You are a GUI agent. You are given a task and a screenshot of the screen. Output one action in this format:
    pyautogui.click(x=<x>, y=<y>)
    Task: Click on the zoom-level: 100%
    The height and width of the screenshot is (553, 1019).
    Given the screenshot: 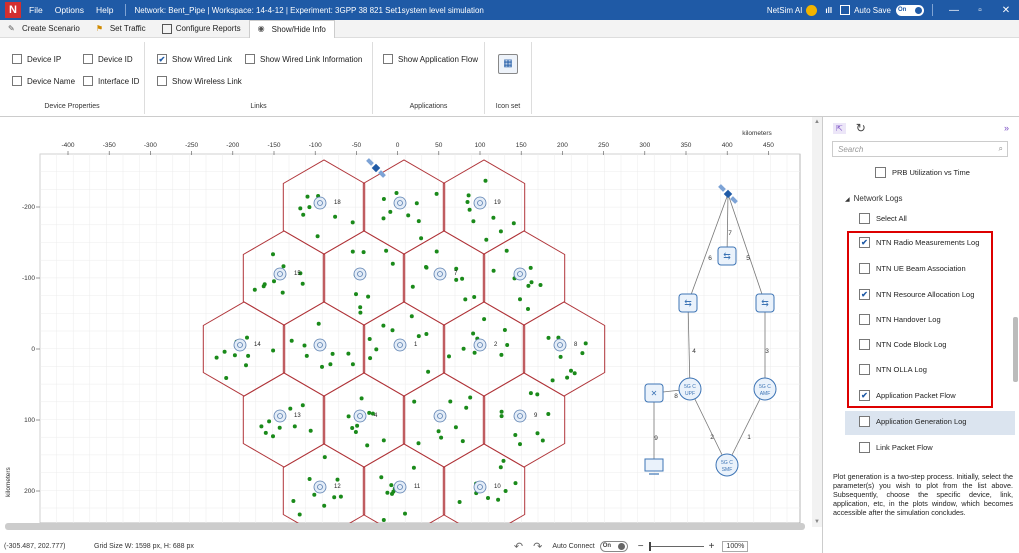 What is the action you would take?
    pyautogui.click(x=735, y=546)
    